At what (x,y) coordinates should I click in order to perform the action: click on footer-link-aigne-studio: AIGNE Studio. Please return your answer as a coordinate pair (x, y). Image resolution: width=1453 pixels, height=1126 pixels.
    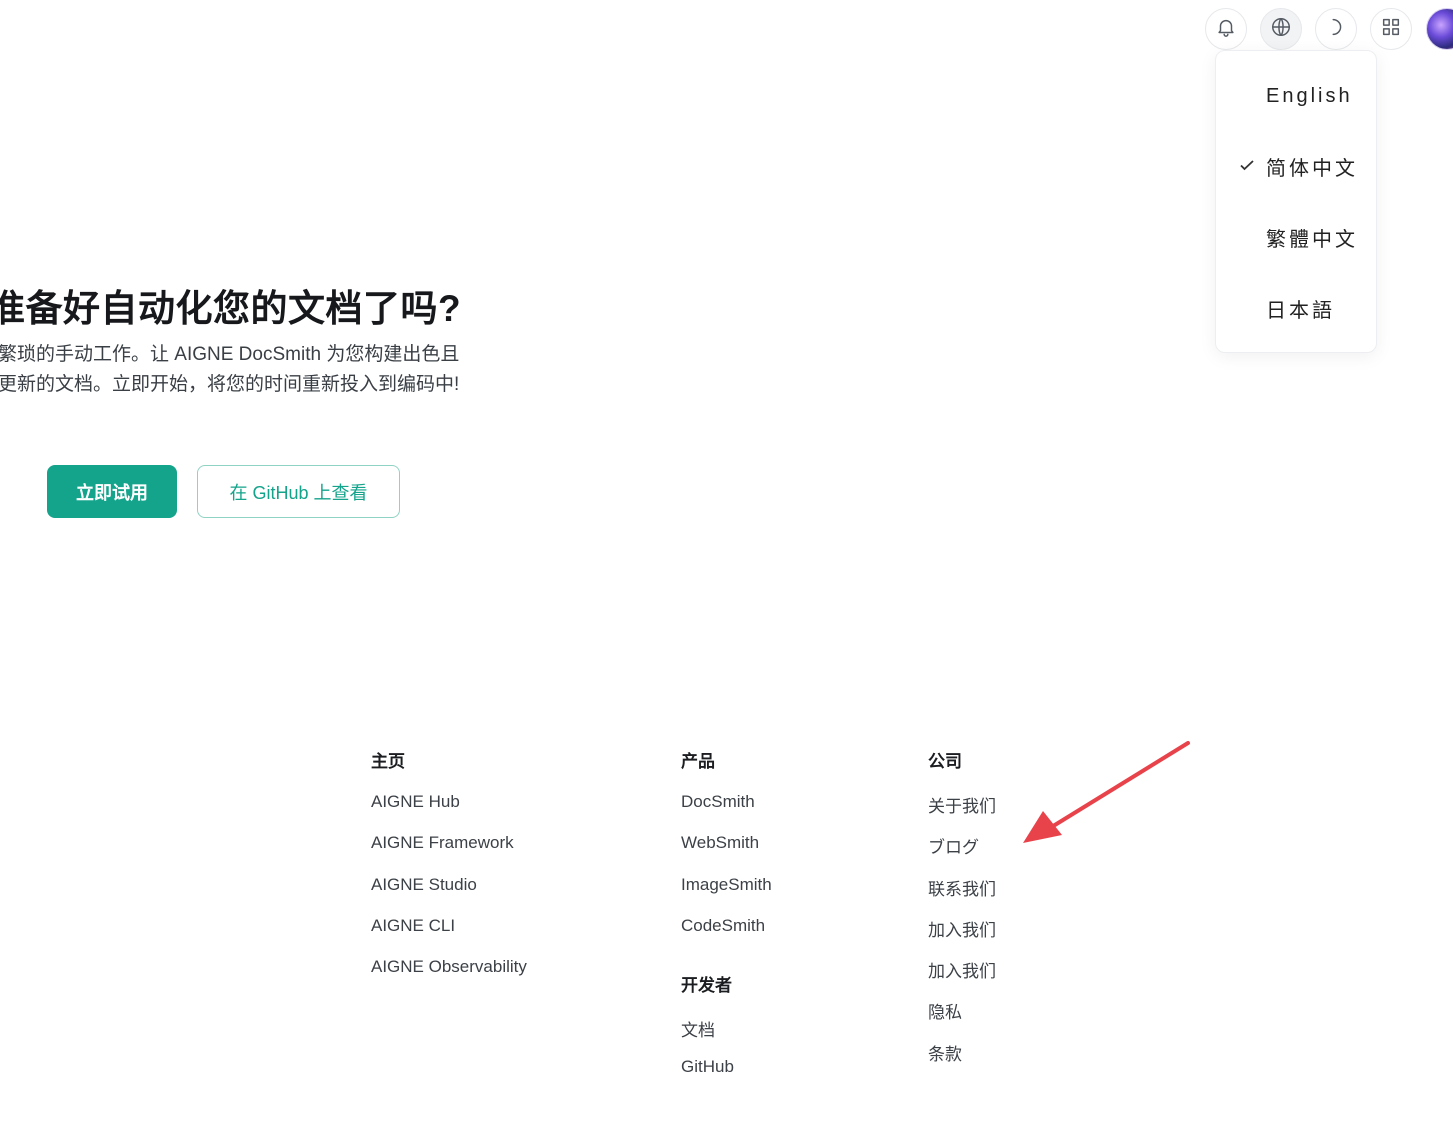
    Looking at the image, I should click on (424, 885).